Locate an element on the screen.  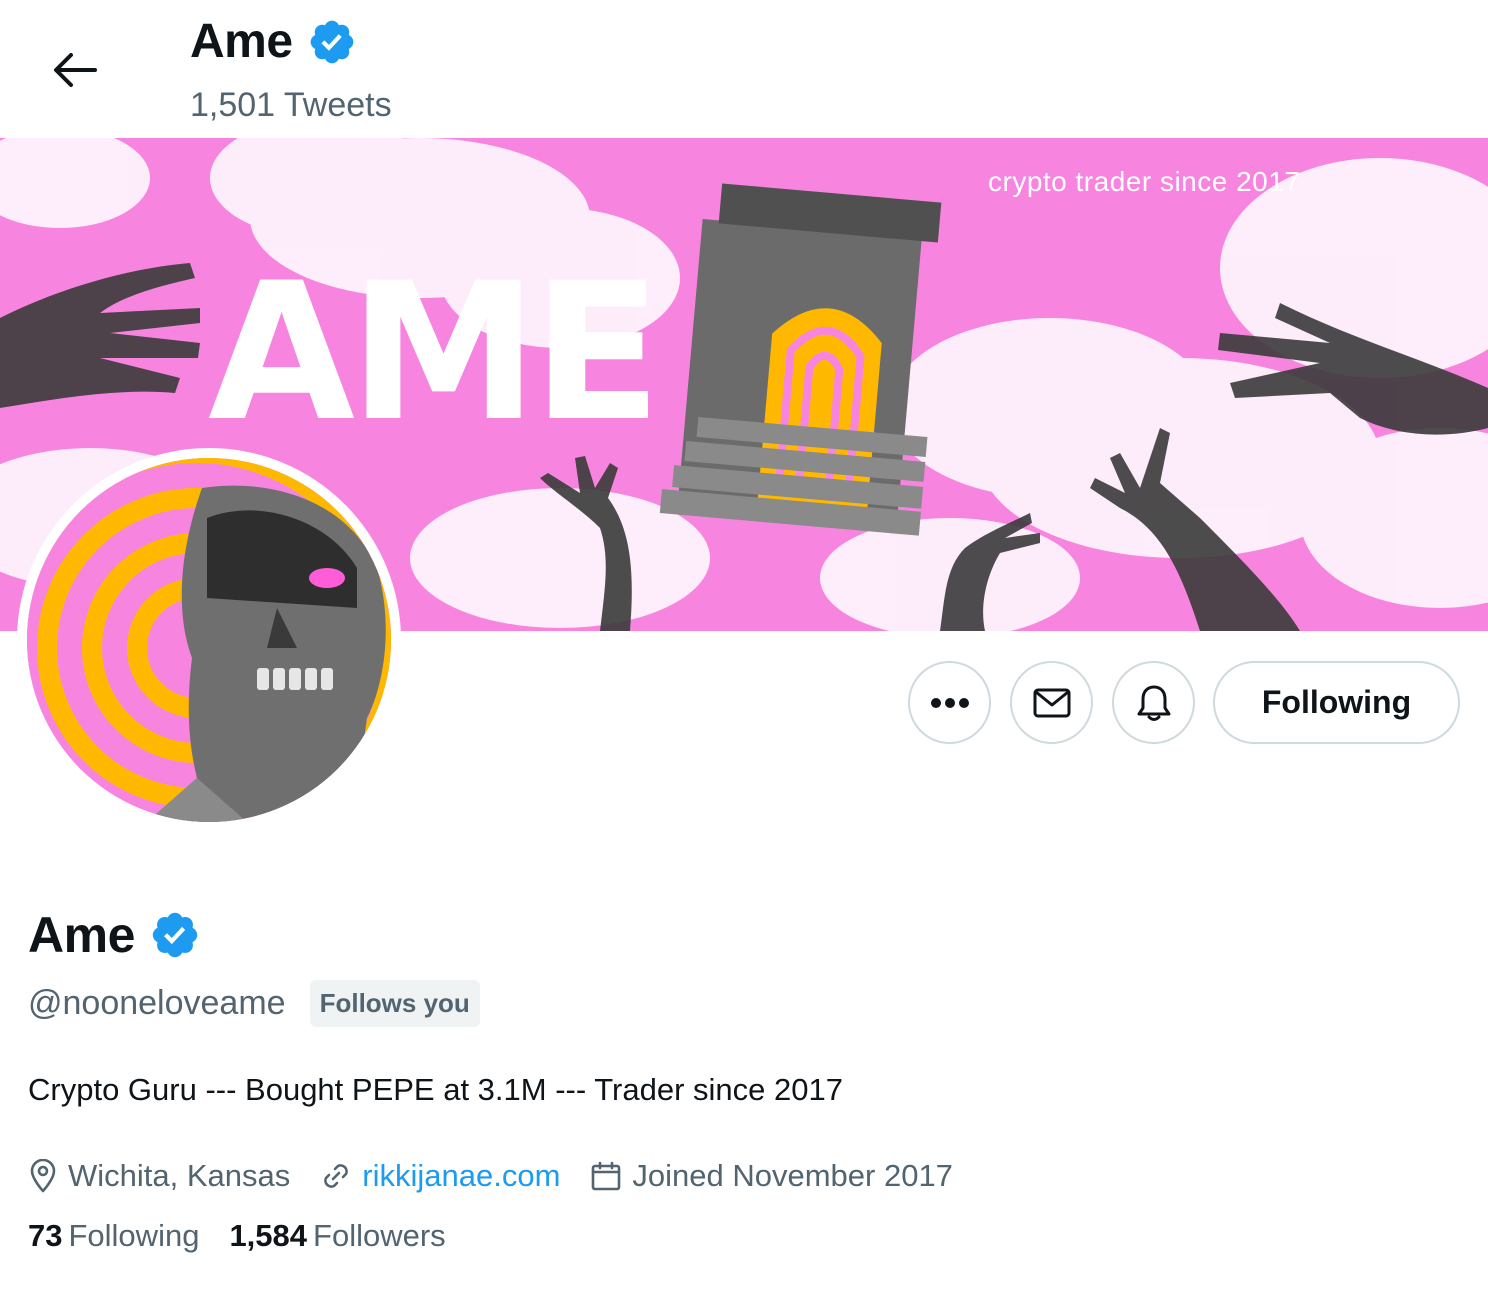
more-options-button is located at coordinates (949, 702).